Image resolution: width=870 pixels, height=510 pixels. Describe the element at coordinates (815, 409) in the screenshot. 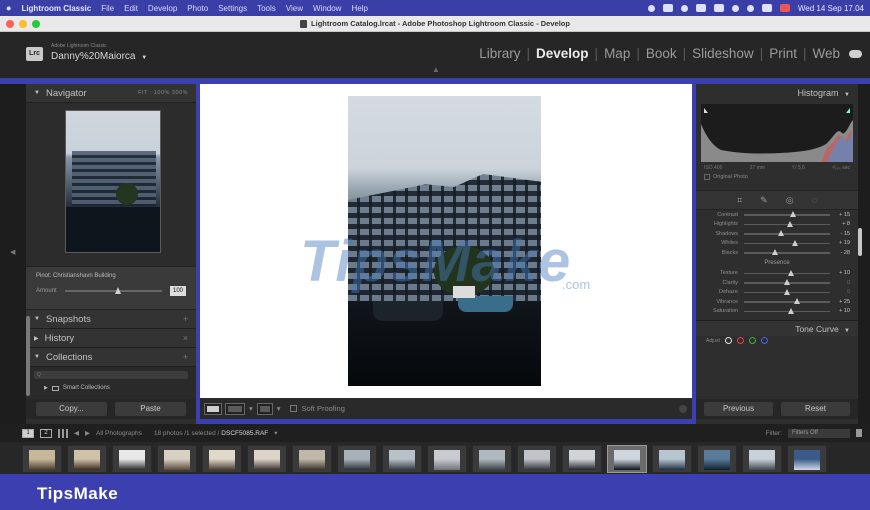

I see `reset-button: Reset` at that location.